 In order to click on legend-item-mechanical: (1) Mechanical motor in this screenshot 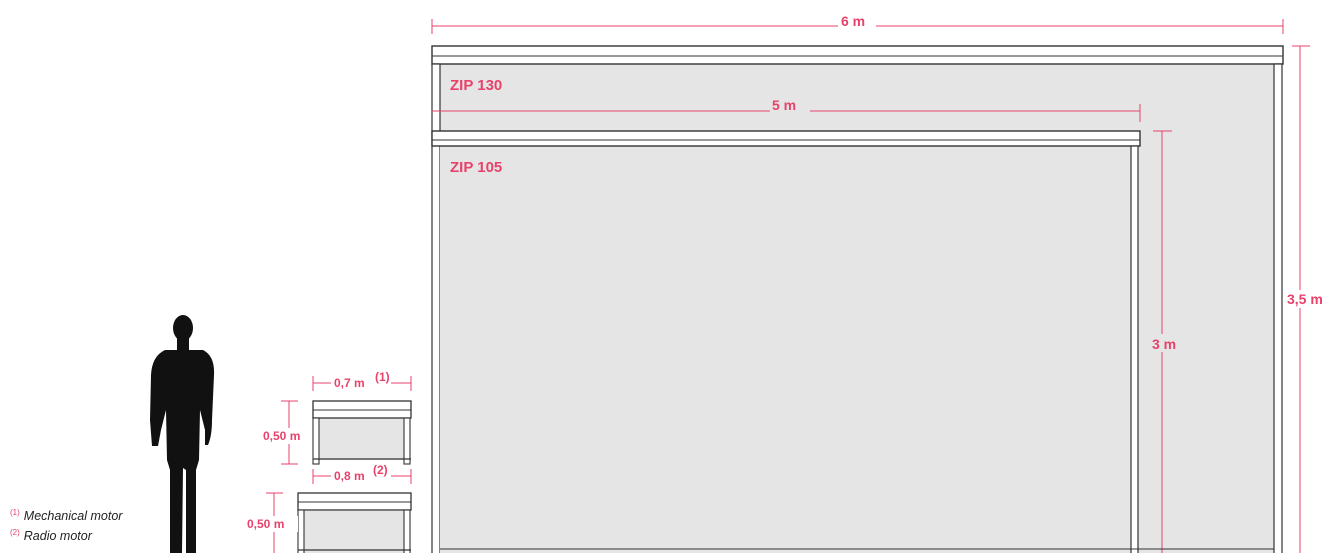, I will do `click(66, 515)`.